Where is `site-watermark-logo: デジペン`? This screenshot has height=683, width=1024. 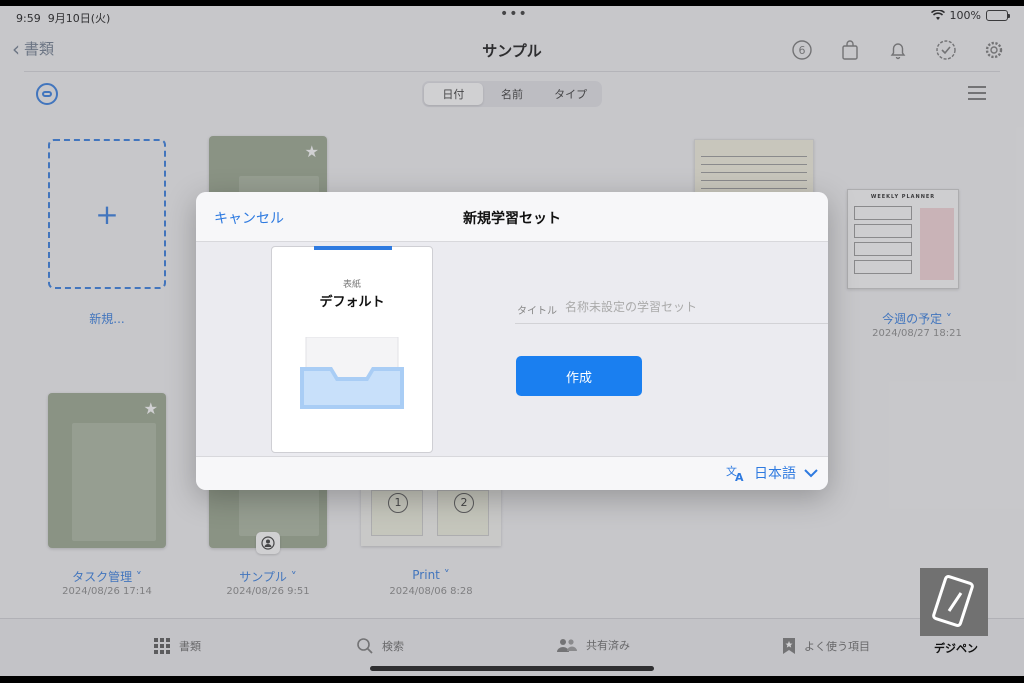 site-watermark-logo: デジペン is located at coordinates (956, 614).